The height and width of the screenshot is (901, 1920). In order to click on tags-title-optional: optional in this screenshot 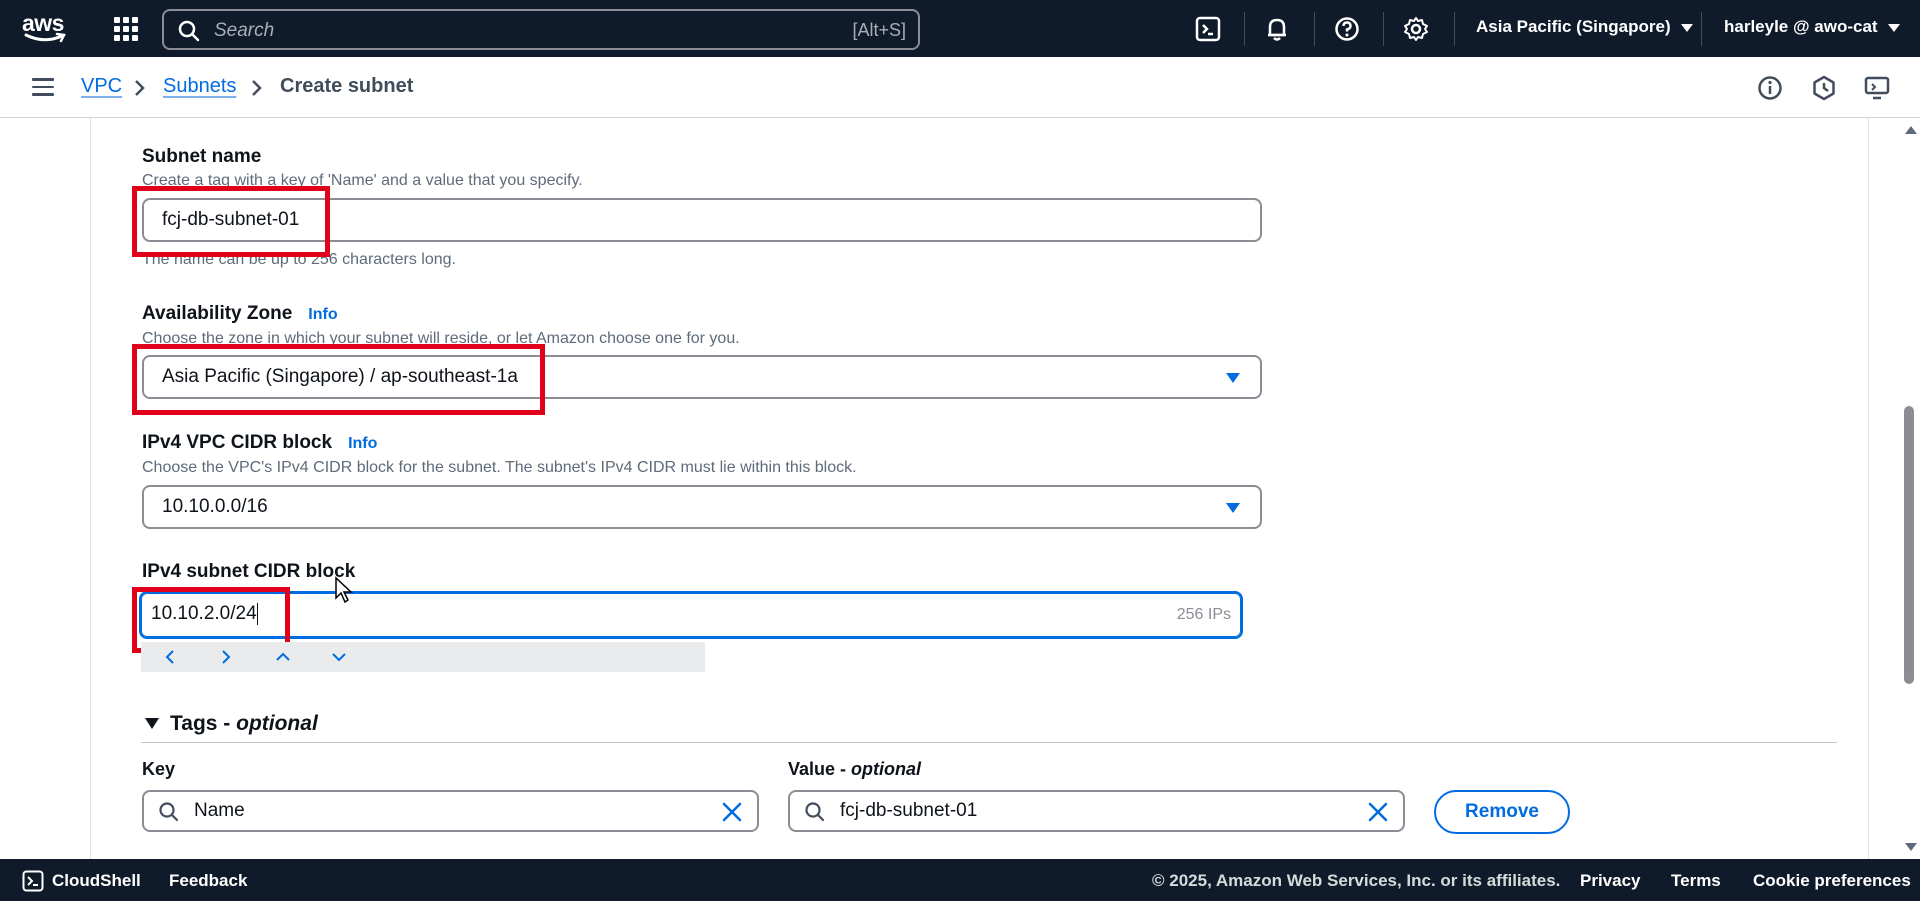, I will do `click(277, 723)`.